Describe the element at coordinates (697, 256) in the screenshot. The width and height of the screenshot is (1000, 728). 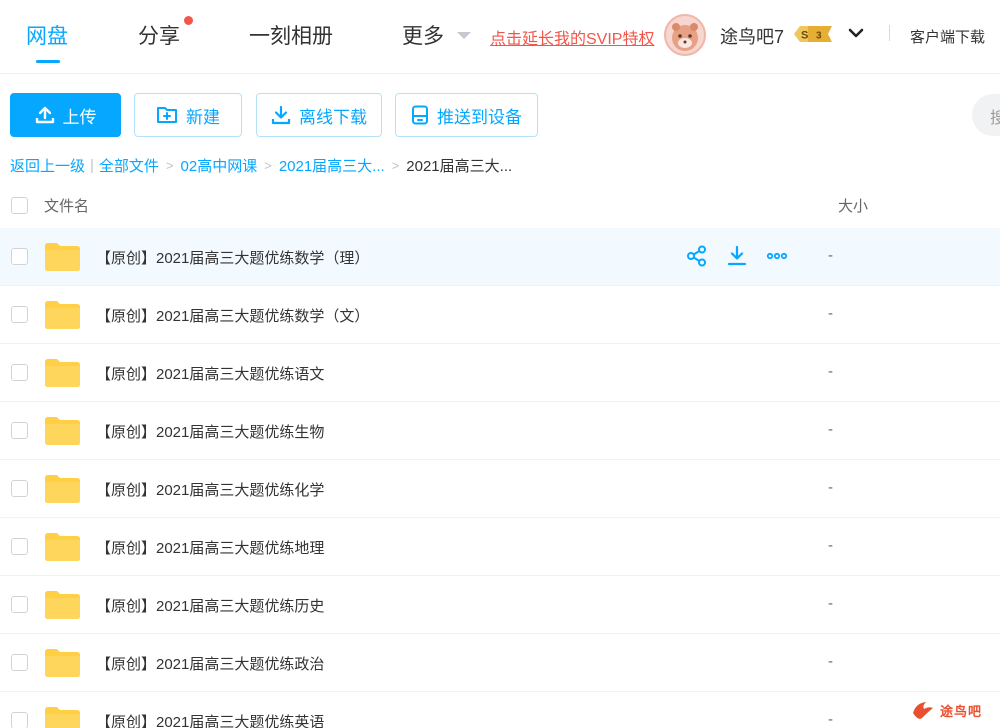
I see `share-icon` at that location.